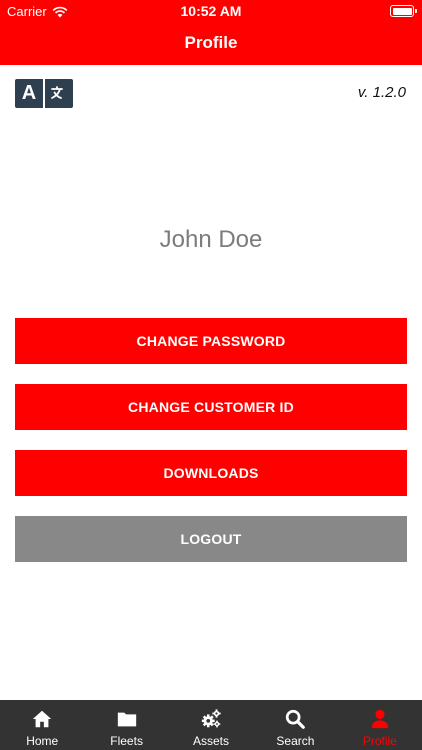 Image resolution: width=422 pixels, height=750 pixels. Describe the element at coordinates (211, 341) in the screenshot. I see `change-password-button: CHANGE PASSWORD` at that location.